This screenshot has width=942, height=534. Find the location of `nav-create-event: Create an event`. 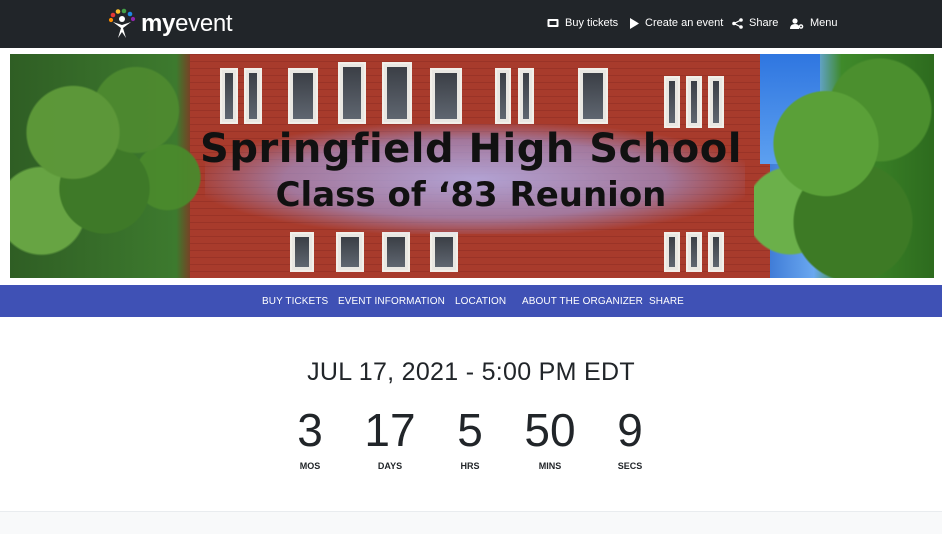

nav-create-event: Create an event is located at coordinates (676, 23).